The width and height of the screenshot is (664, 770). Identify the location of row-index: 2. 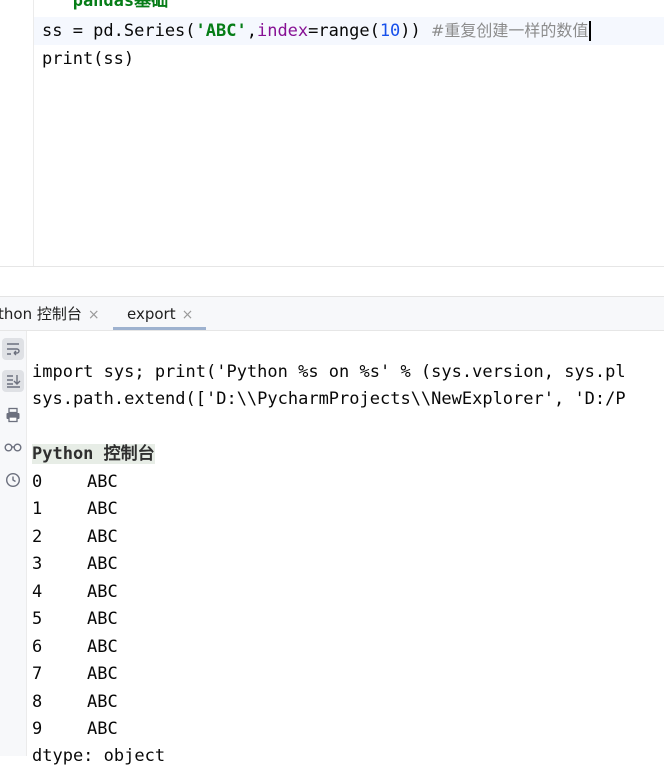
(37, 537).